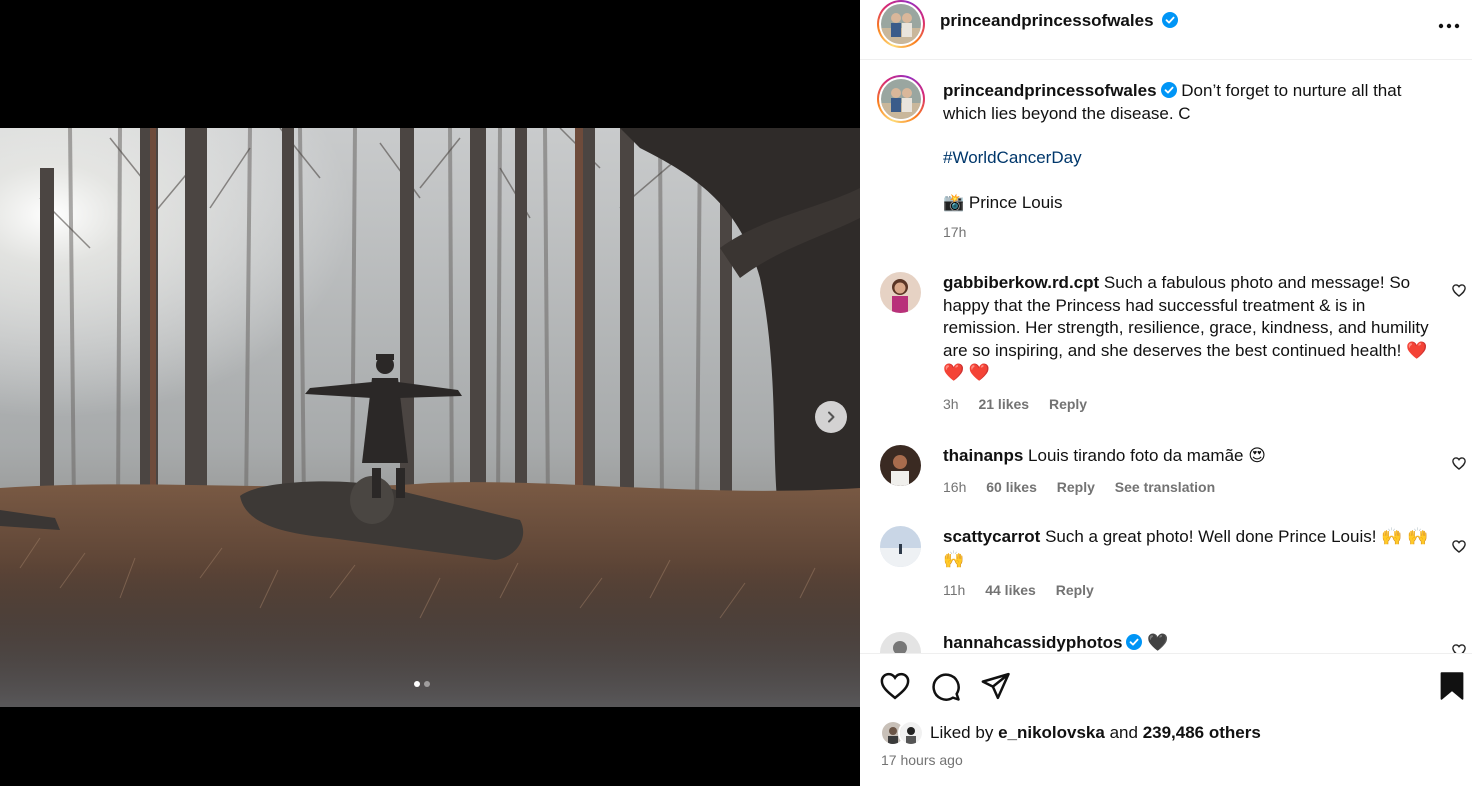  I want to click on comment-username: hannahcassidyphotos, so click(1032, 642).